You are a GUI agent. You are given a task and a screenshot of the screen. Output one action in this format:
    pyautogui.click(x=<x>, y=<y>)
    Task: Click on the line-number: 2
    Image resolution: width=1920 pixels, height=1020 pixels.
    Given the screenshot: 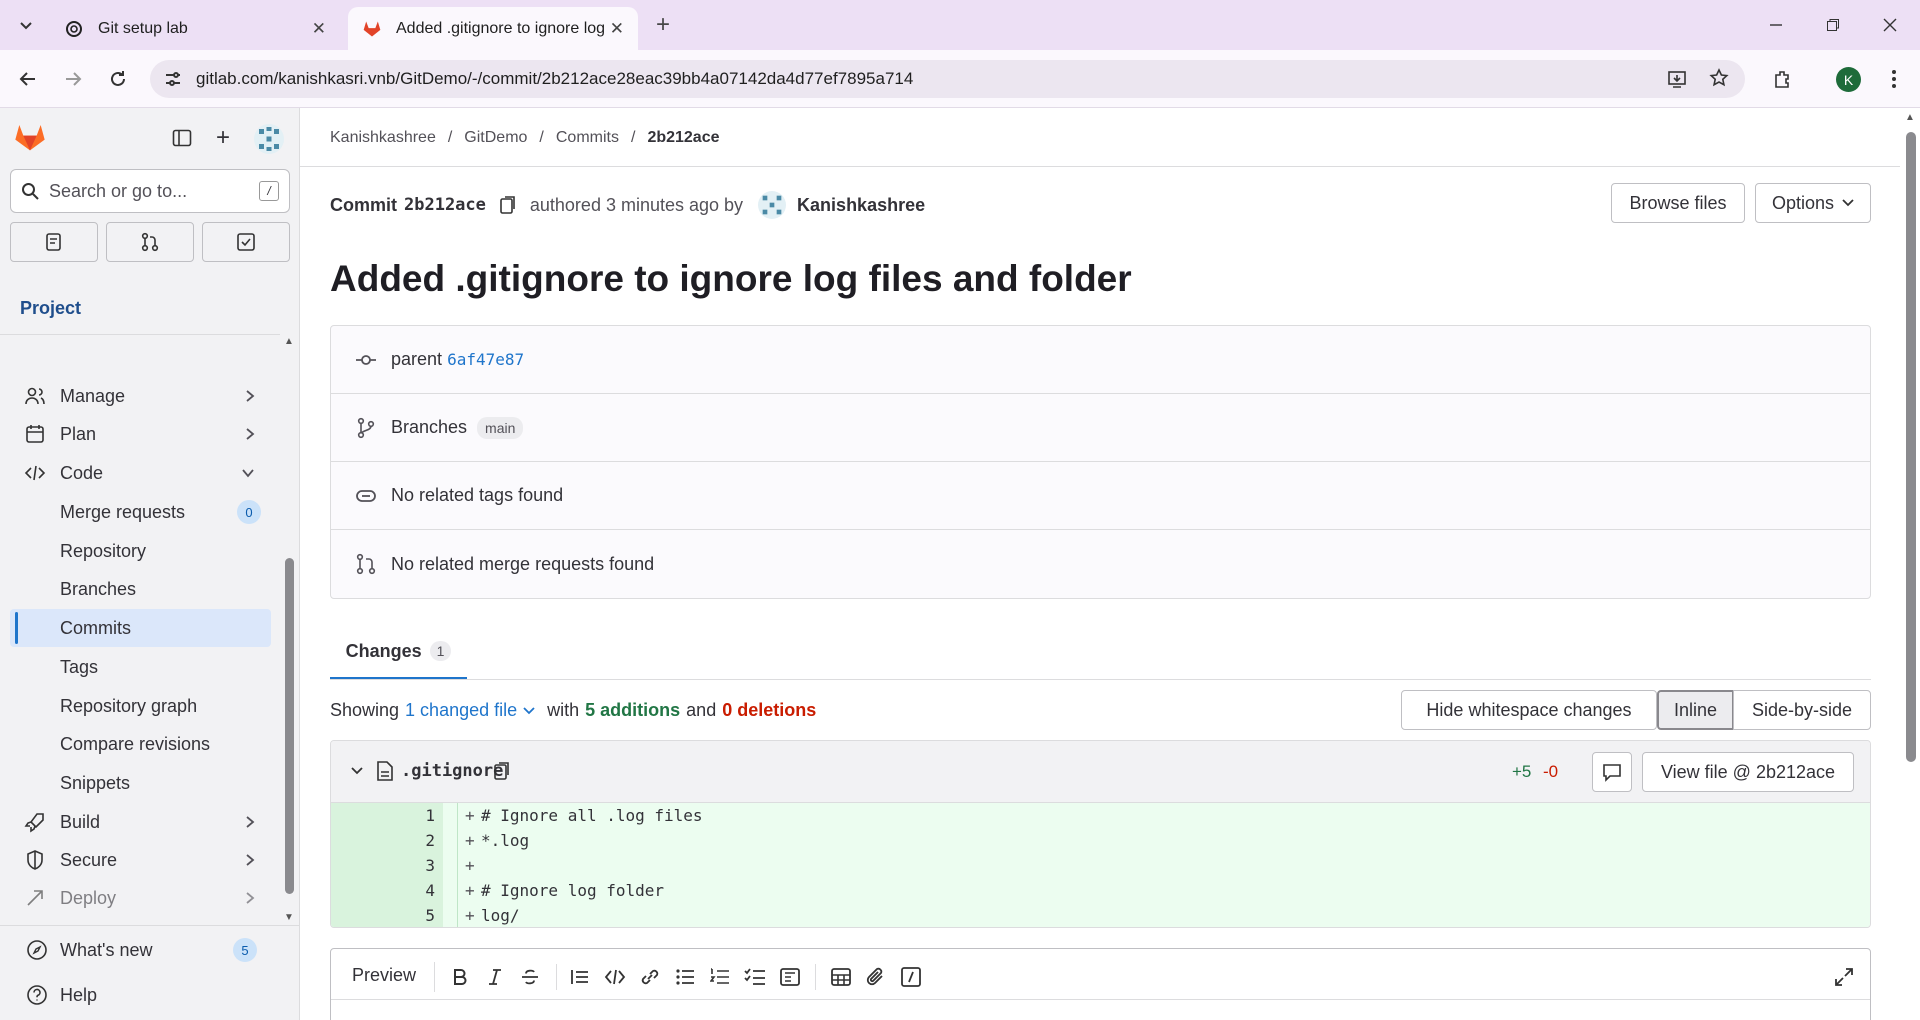 What is the action you would take?
    pyautogui.click(x=387, y=841)
    